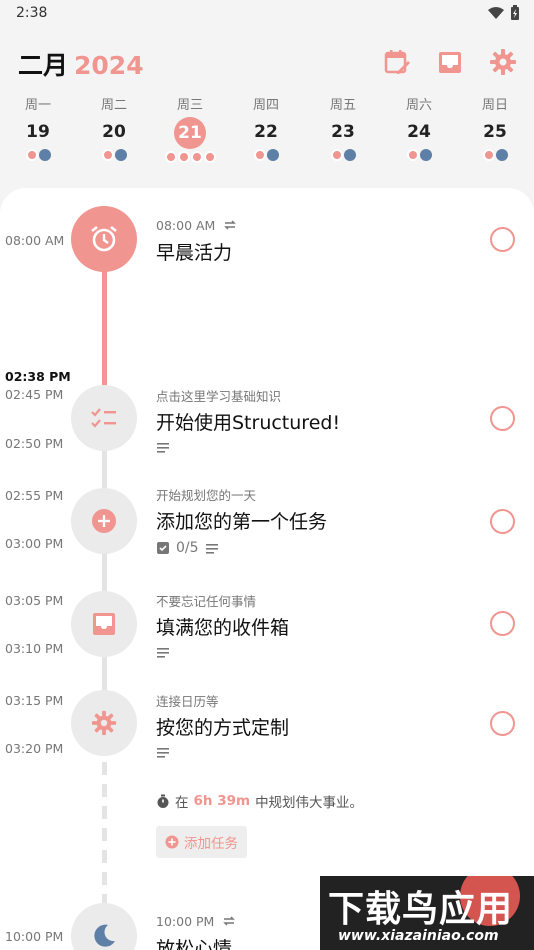 Image resolution: width=534 pixels, height=950 pixels. Describe the element at coordinates (219, 396) in the screenshot. I see `task-subtitle: 点击这里学习基础知识` at that location.